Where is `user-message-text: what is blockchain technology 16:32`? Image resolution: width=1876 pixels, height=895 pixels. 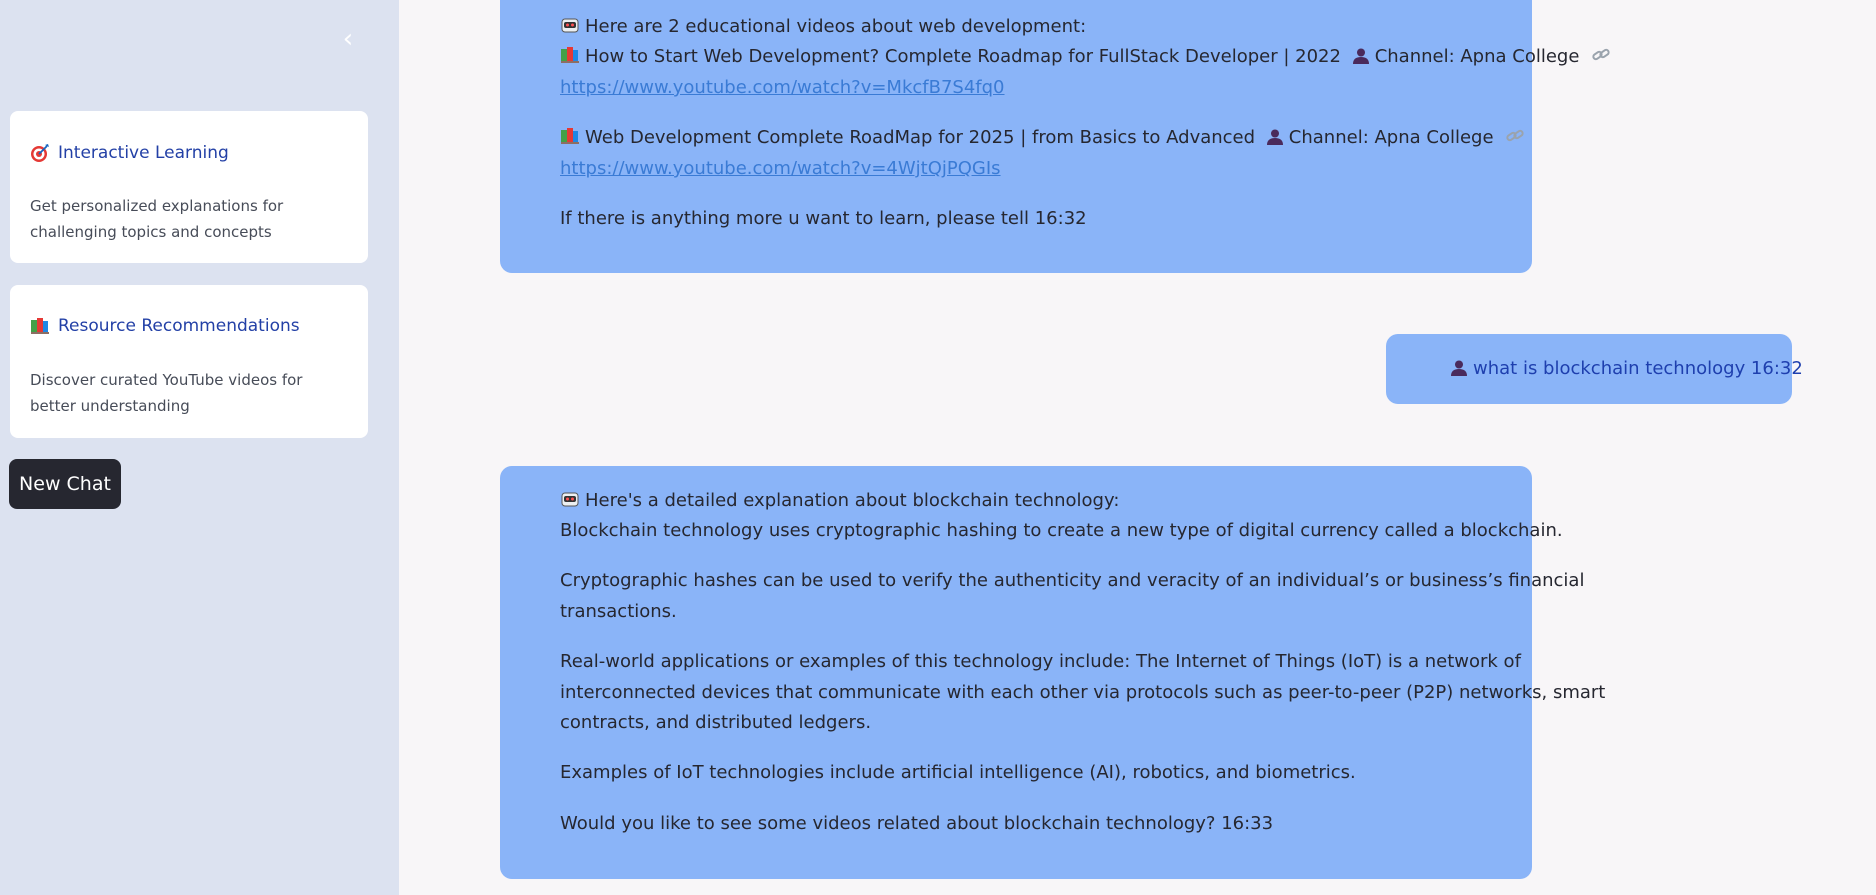 user-message-text: what is blockchain technology 16:32 is located at coordinates (1638, 368).